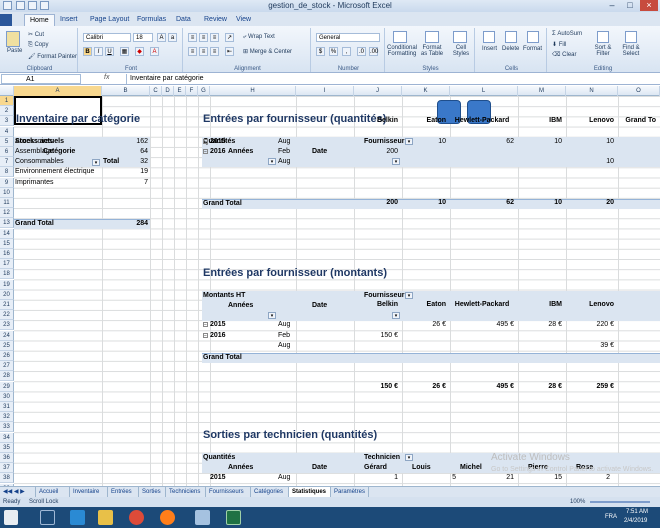 The height and width of the screenshot is (528, 660). I want to click on fill-button: ⬇ Fill, so click(559, 44).